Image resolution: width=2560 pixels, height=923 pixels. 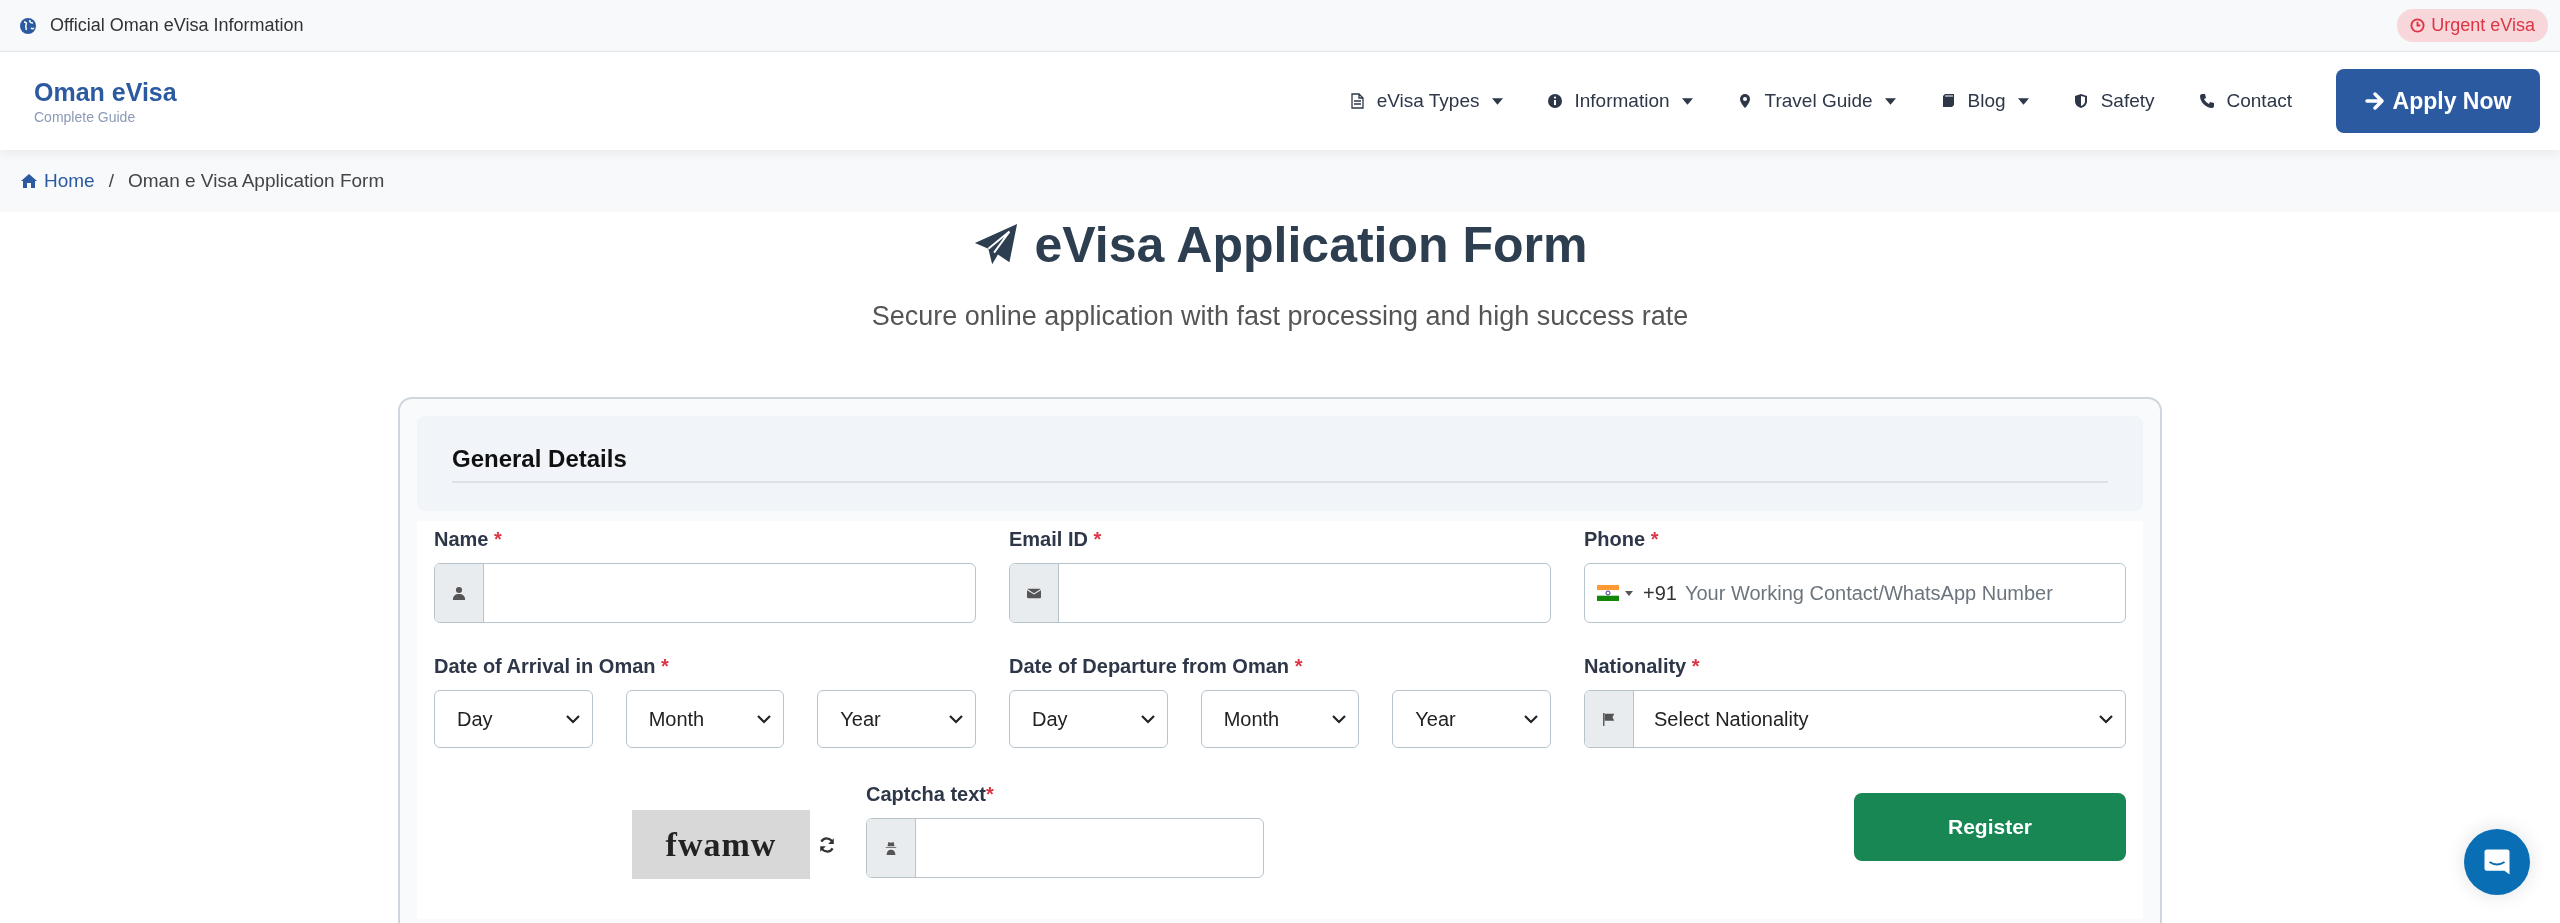 I want to click on nationality-select: Select Nationality, so click(x=1855, y=719).